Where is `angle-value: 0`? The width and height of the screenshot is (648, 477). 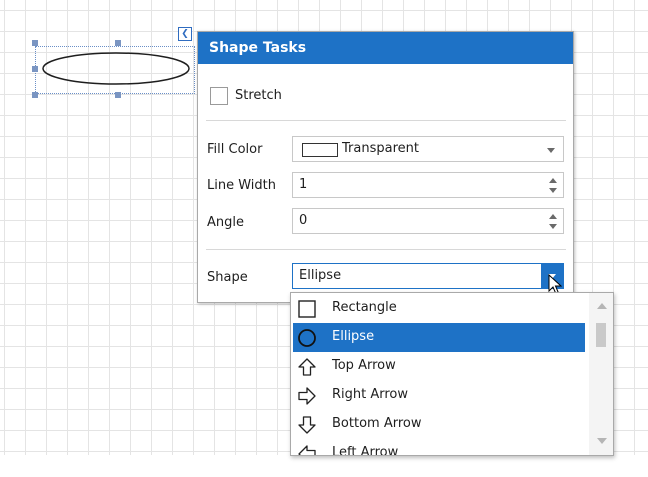 angle-value: 0 is located at coordinates (303, 220).